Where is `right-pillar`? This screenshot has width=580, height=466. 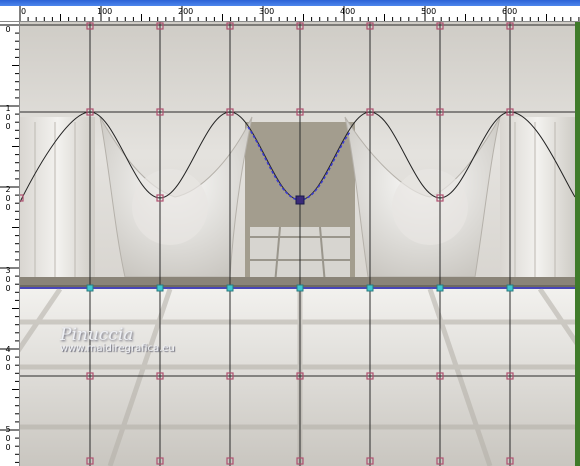 right-pillar is located at coordinates (537, 199).